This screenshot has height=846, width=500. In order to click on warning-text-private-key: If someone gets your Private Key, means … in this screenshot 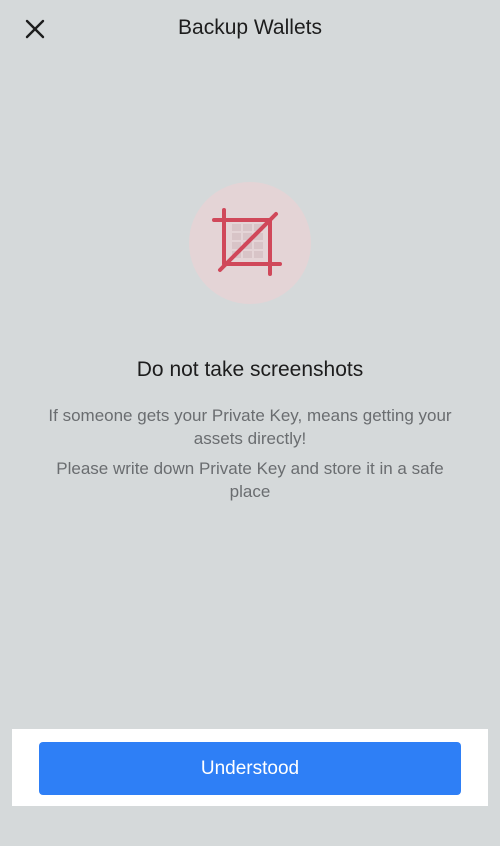, I will do `click(250, 427)`.